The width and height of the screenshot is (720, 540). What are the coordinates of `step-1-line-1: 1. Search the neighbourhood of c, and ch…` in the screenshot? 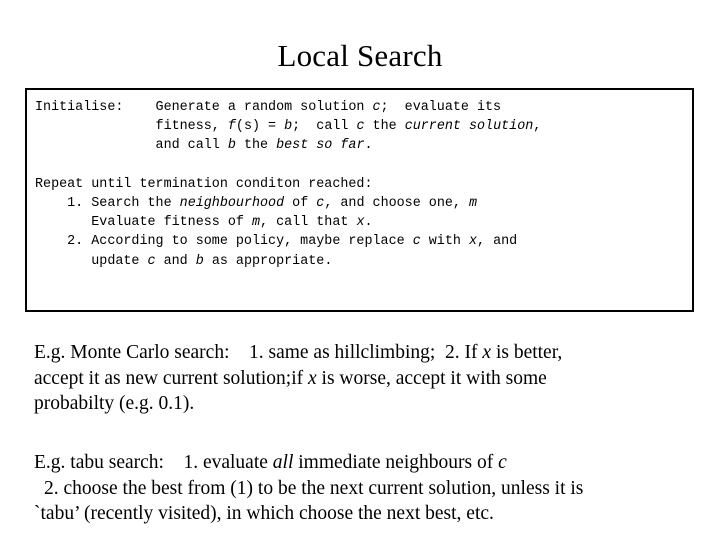 It's located at (377, 203).